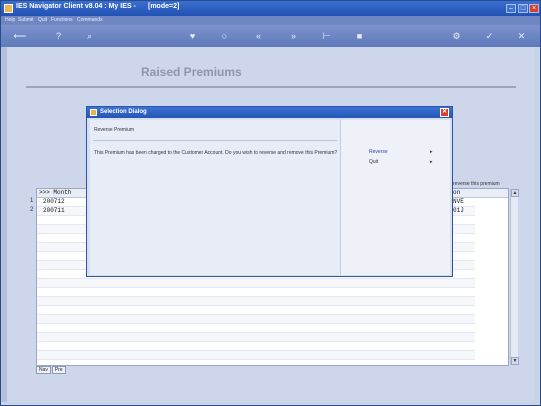  Describe the element at coordinates (32, 210) in the screenshot. I see `row-number: 2` at that location.